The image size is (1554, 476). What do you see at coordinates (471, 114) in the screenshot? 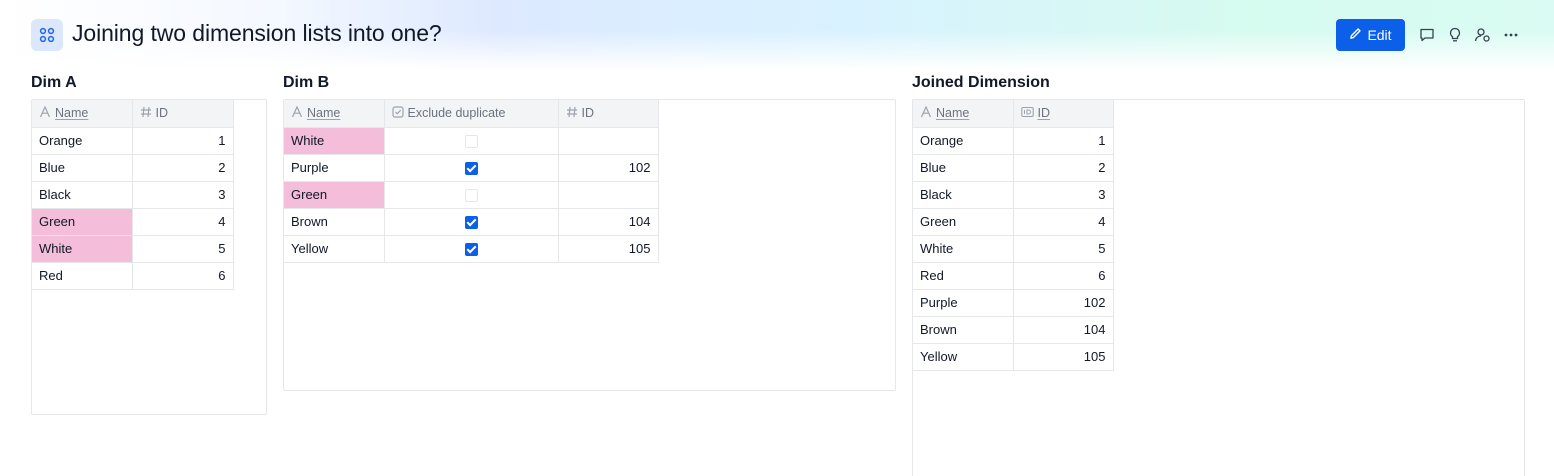
I see `column-header-exclude-duplicate: Exclude duplicate` at bounding box center [471, 114].